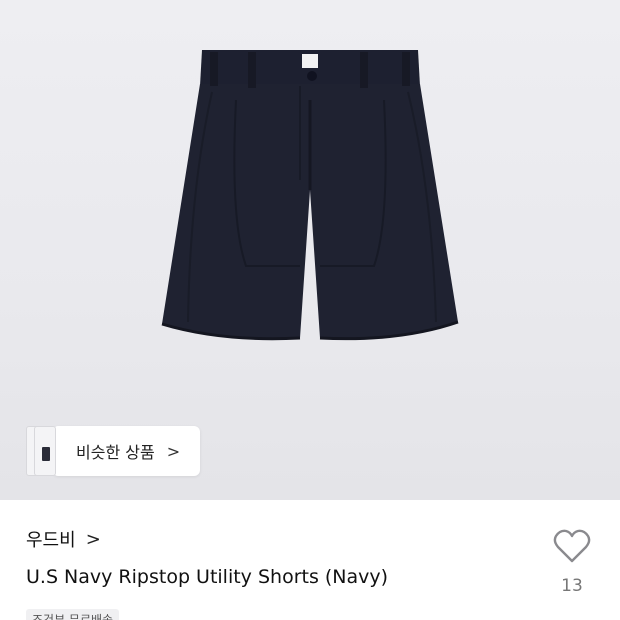  I want to click on like-button: 13, so click(572, 566).